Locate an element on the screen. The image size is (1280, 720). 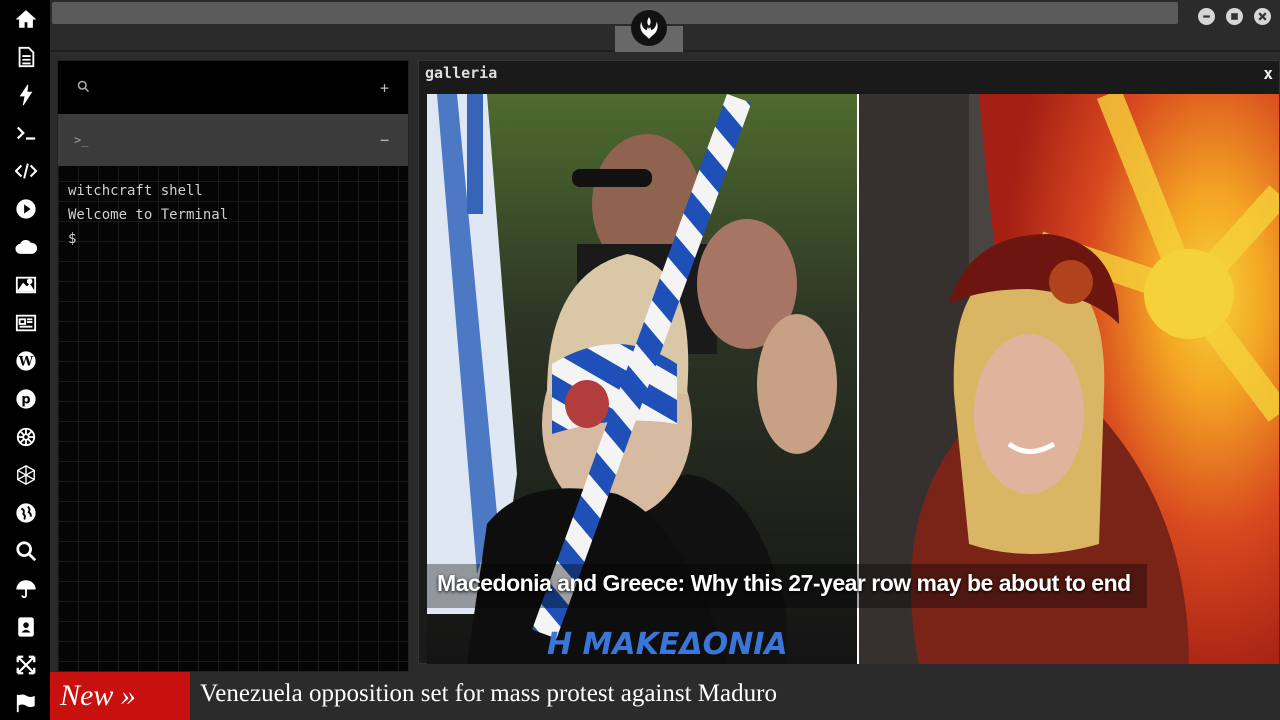
maximize-button is located at coordinates (1234, 16).